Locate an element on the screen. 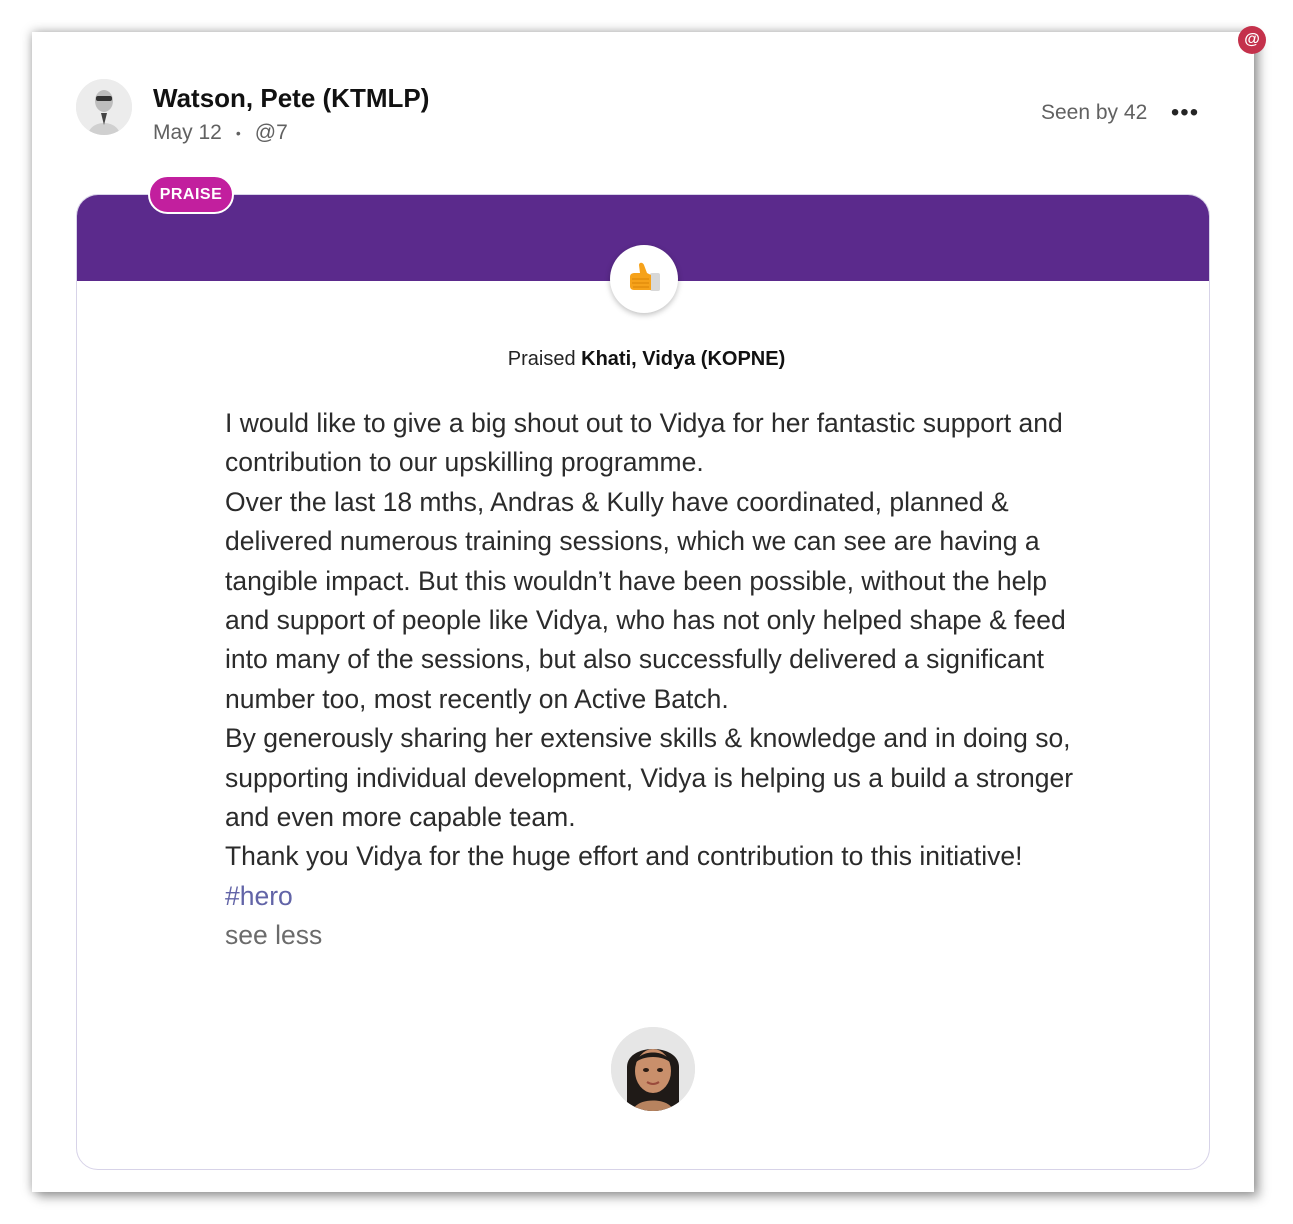 The width and height of the screenshot is (1293, 1224). recipient-name: Khati, Vidya (KOPNE) is located at coordinates (683, 359).